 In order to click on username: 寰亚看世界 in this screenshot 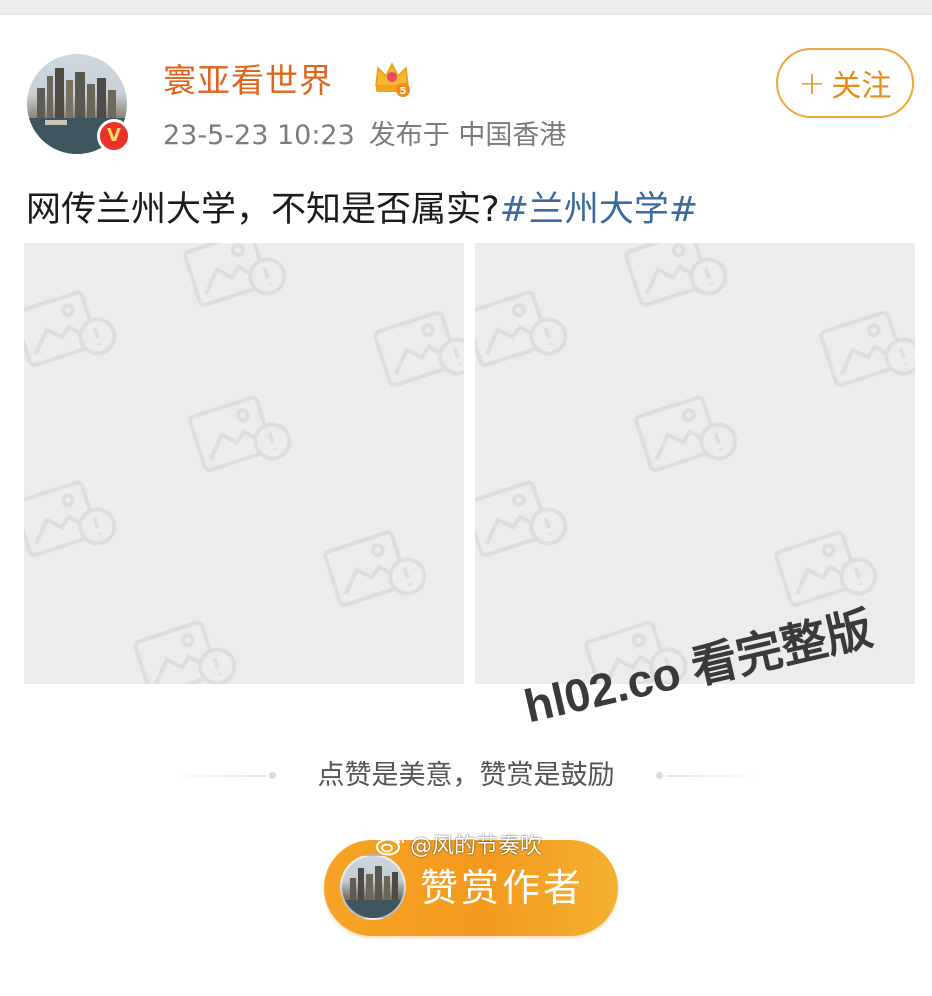, I will do `click(248, 81)`.